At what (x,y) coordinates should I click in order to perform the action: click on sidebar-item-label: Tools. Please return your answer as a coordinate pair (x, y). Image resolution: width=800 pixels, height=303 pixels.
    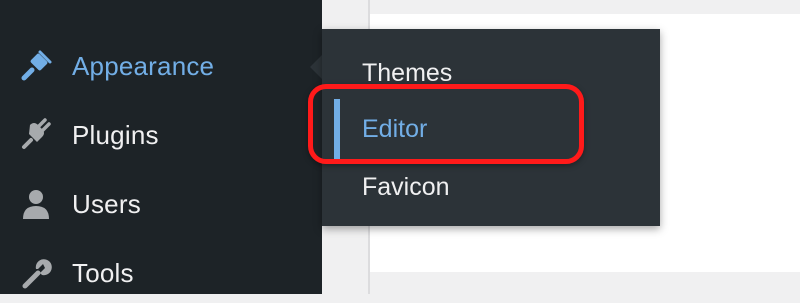
    Looking at the image, I should click on (103, 272).